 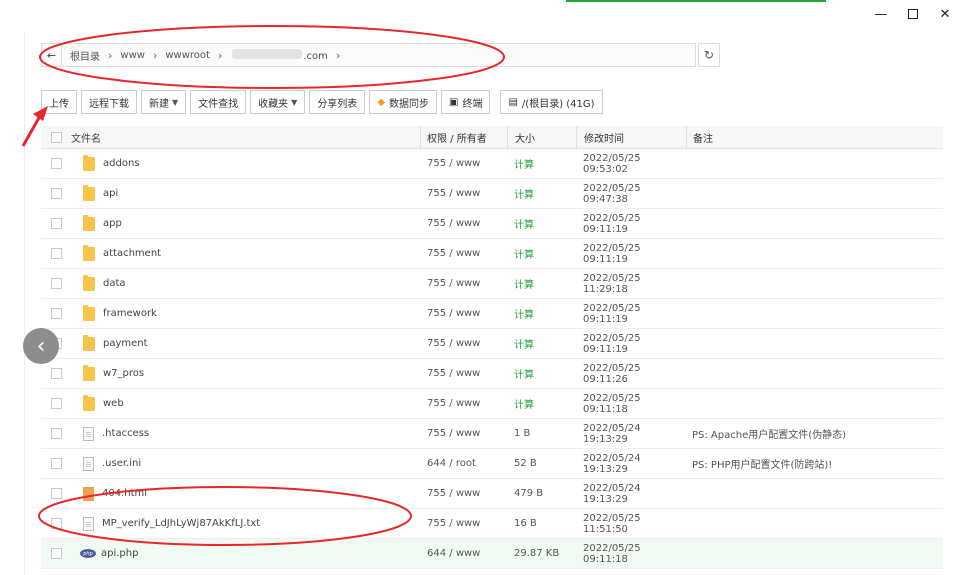 What do you see at coordinates (59, 102) in the screenshot?
I see `upload-button: 上传` at bounding box center [59, 102].